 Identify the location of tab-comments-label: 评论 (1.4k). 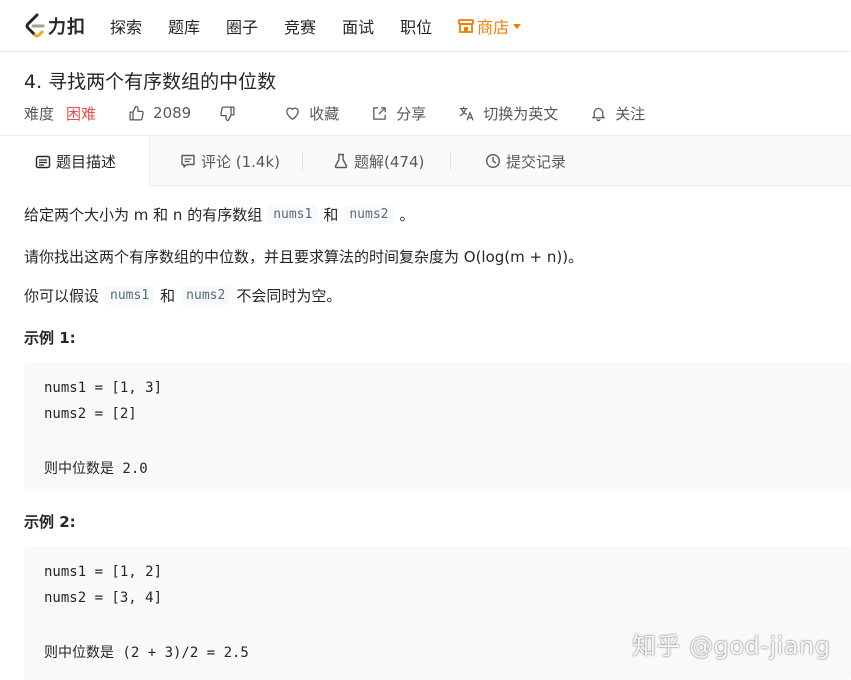
(241, 161).